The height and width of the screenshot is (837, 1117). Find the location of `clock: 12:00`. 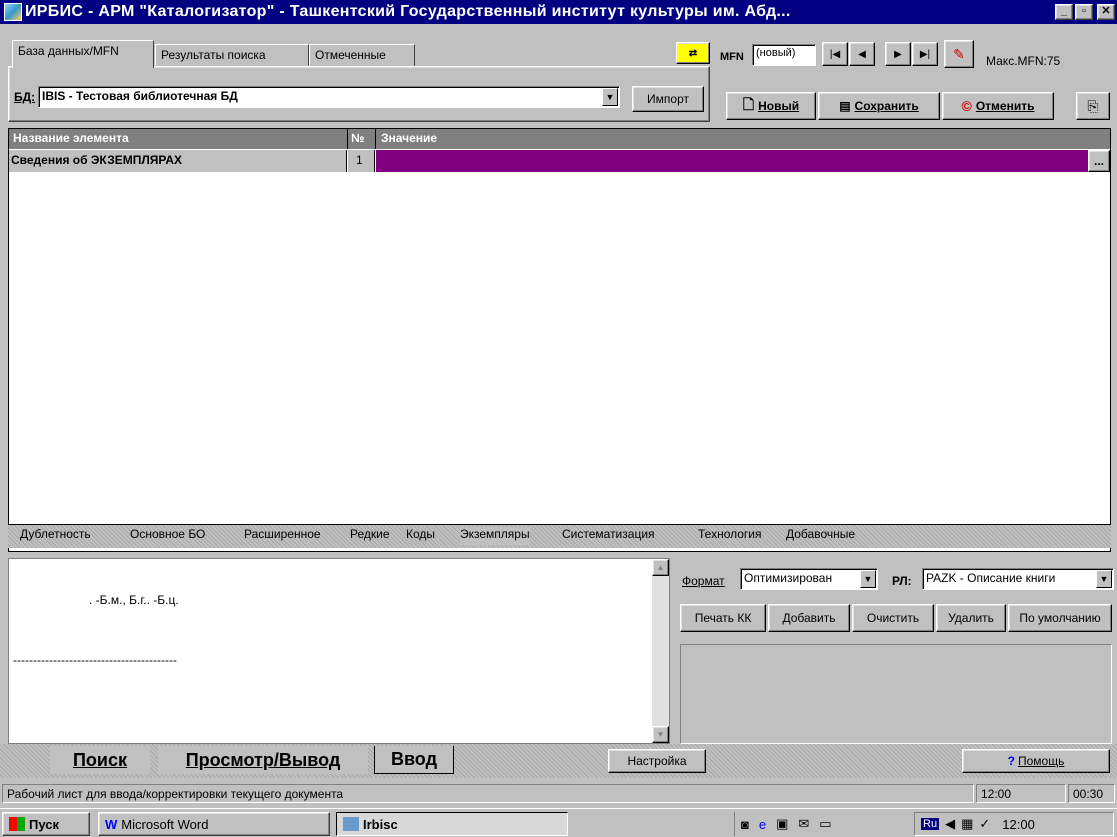

clock: 12:00 is located at coordinates (1018, 824).